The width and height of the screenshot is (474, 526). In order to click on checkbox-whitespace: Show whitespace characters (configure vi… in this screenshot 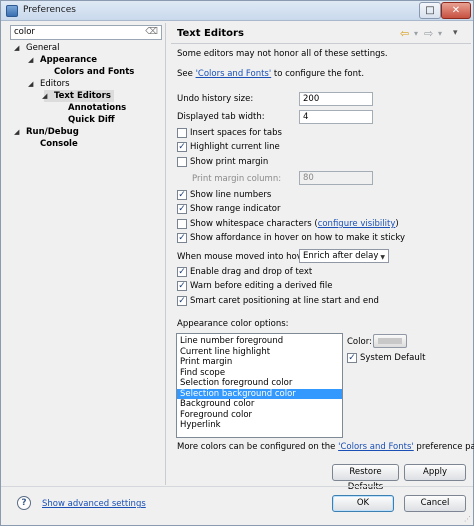, I will do `click(288, 224)`.